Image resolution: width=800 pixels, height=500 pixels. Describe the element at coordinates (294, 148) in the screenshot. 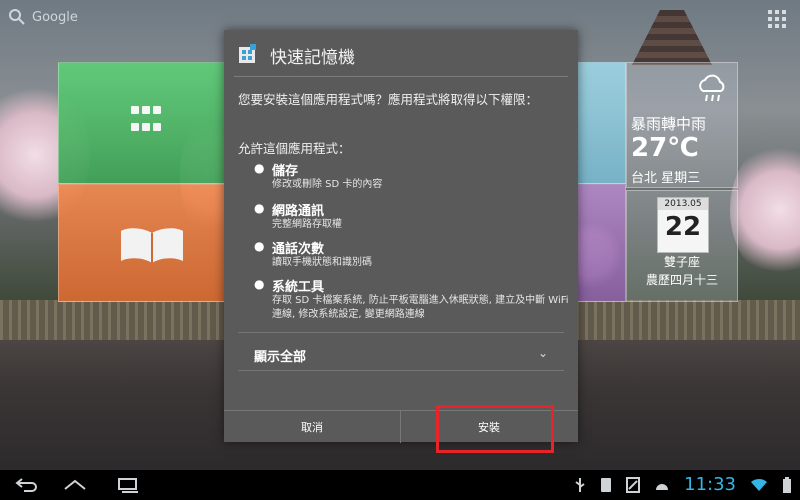

I see `allow-heading: 允許這個應用程式：` at that location.